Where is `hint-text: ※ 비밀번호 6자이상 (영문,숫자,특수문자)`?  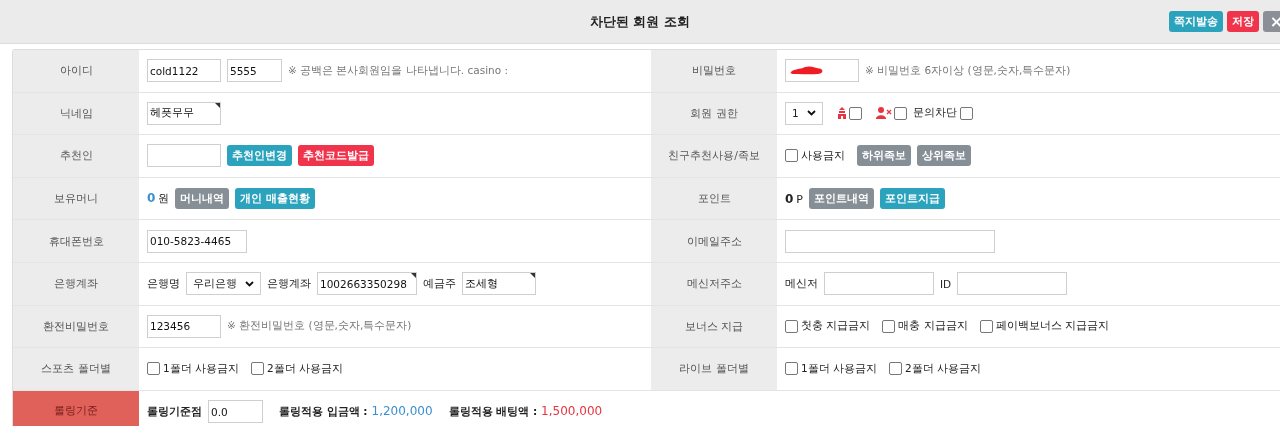 hint-text: ※ 비밀번호 6자이상 (영문,숫자,특수문자) is located at coordinates (968, 70).